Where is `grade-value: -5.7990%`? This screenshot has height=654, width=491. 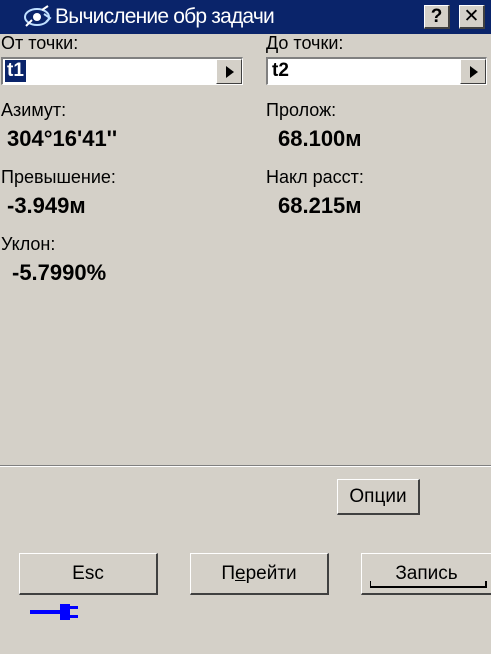
grade-value: -5.7990% is located at coordinates (59, 272).